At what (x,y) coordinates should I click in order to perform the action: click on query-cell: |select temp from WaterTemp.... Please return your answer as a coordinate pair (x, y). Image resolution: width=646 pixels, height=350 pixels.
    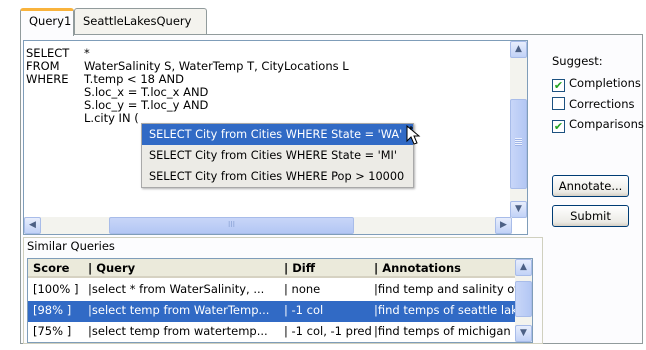
    Looking at the image, I should click on (179, 310).